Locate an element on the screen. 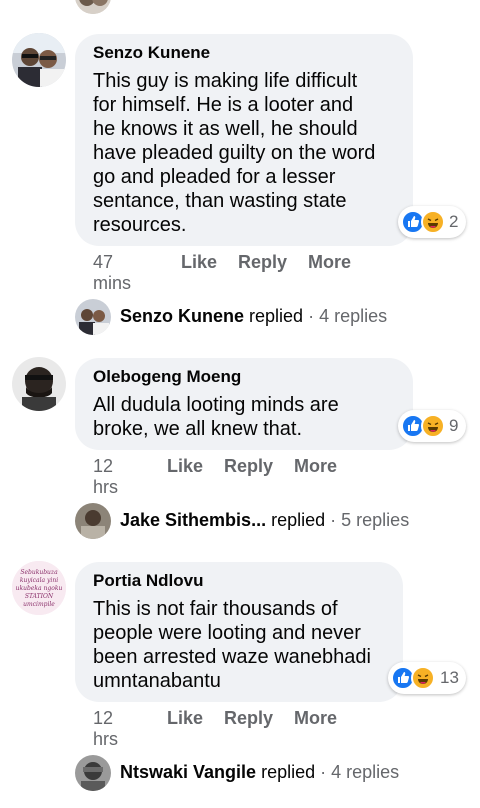  view-replies-link: Senzo Kunene replied · 4 replies is located at coordinates (253, 319).